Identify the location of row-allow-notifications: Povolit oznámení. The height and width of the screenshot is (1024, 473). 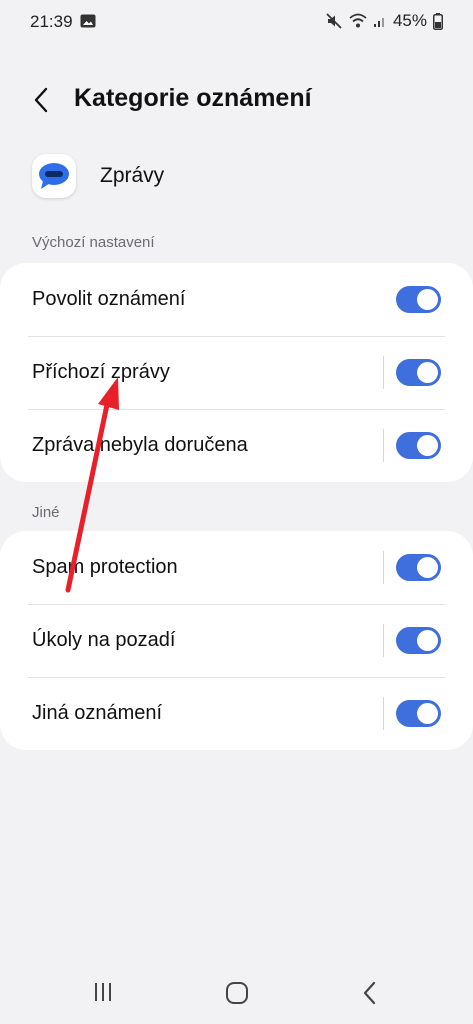
(236, 299).